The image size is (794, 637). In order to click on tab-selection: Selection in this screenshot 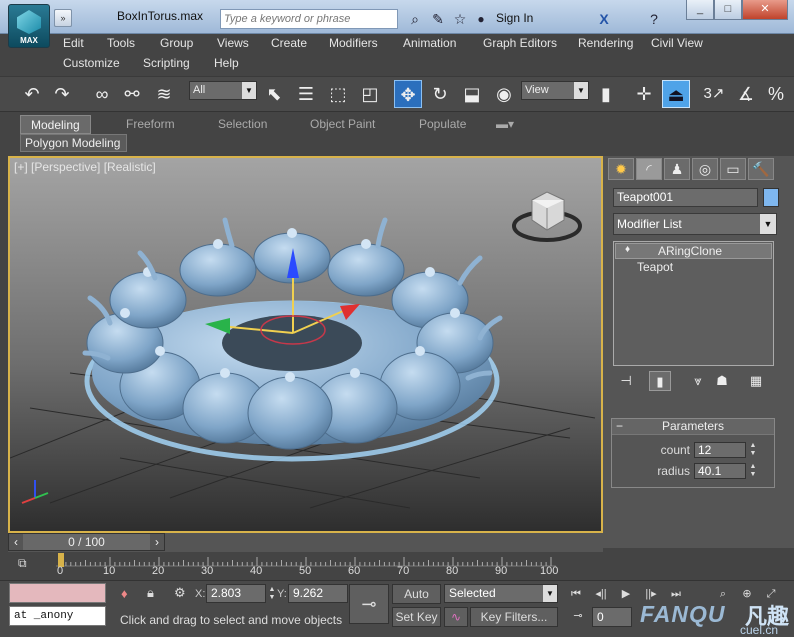, I will do `click(242, 124)`.